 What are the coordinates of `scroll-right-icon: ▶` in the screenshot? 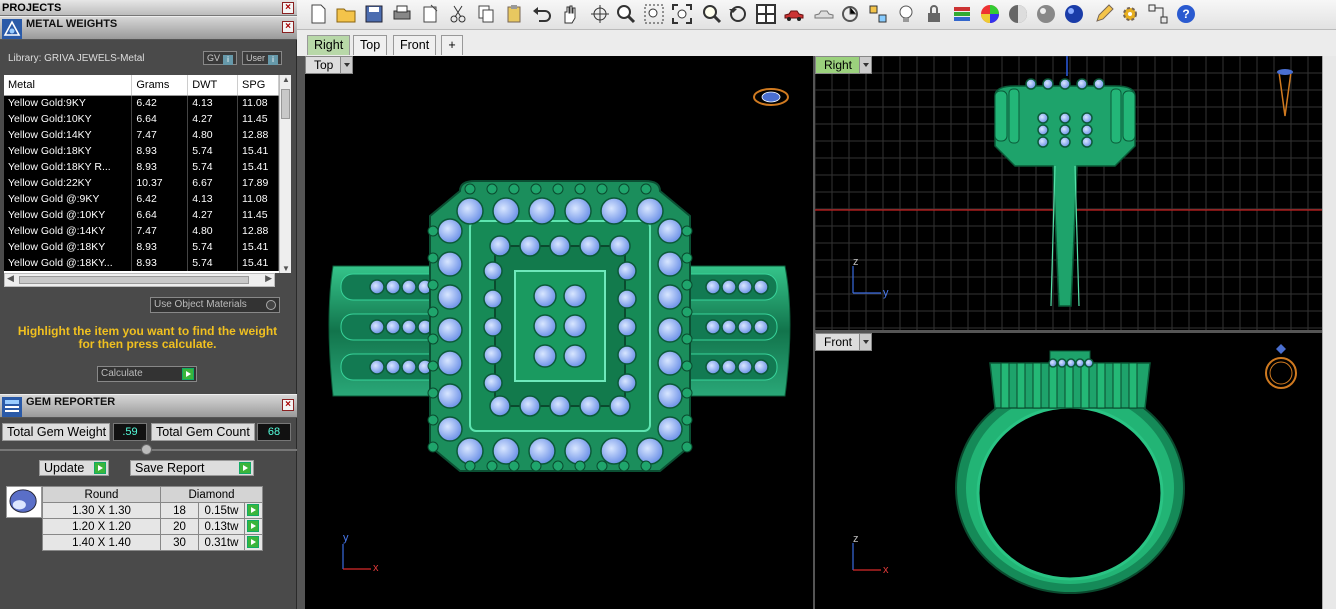 It's located at (268, 278).